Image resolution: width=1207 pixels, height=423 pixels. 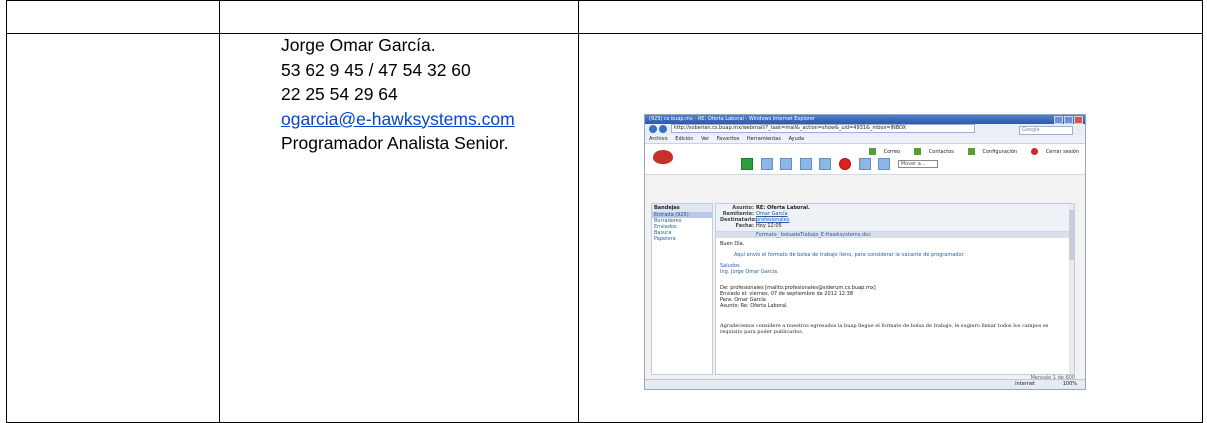 I want to click on mail-icon, so click(x=872, y=151).